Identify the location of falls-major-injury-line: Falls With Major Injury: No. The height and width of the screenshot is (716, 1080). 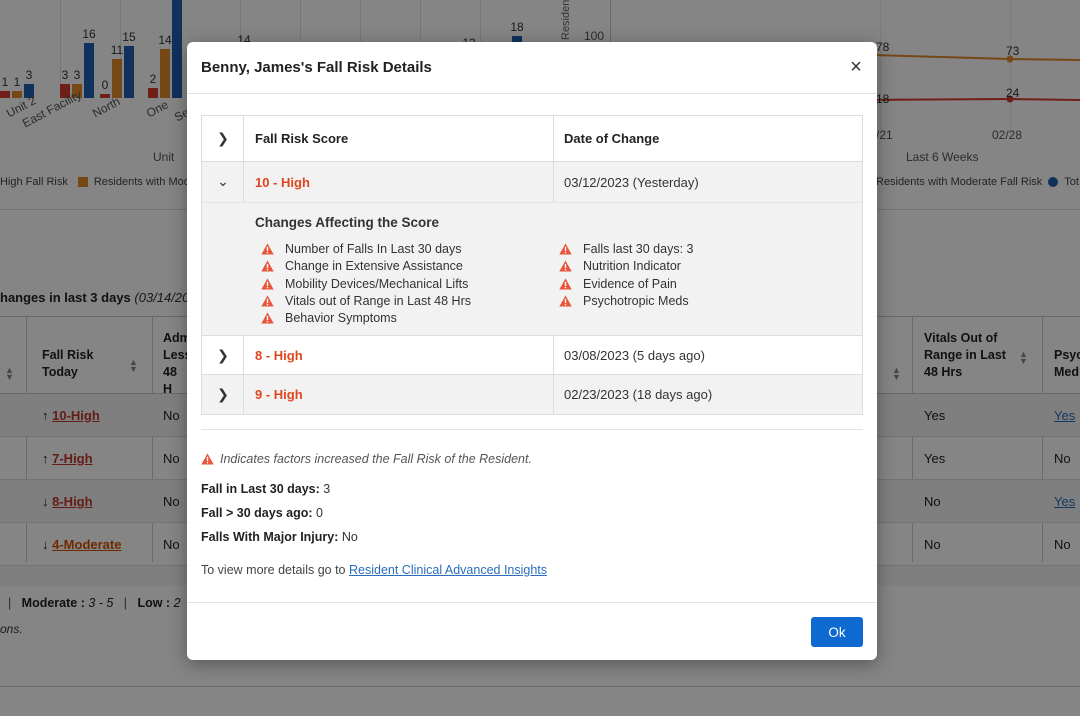
(279, 537).